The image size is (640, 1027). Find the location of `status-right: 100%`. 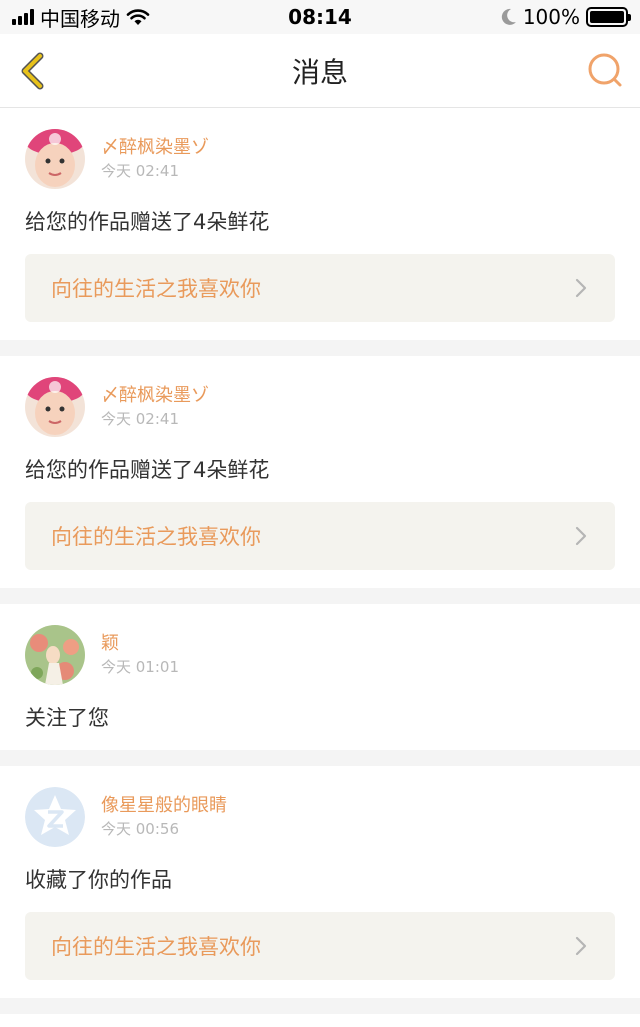

status-right: 100% is located at coordinates (566, 17).